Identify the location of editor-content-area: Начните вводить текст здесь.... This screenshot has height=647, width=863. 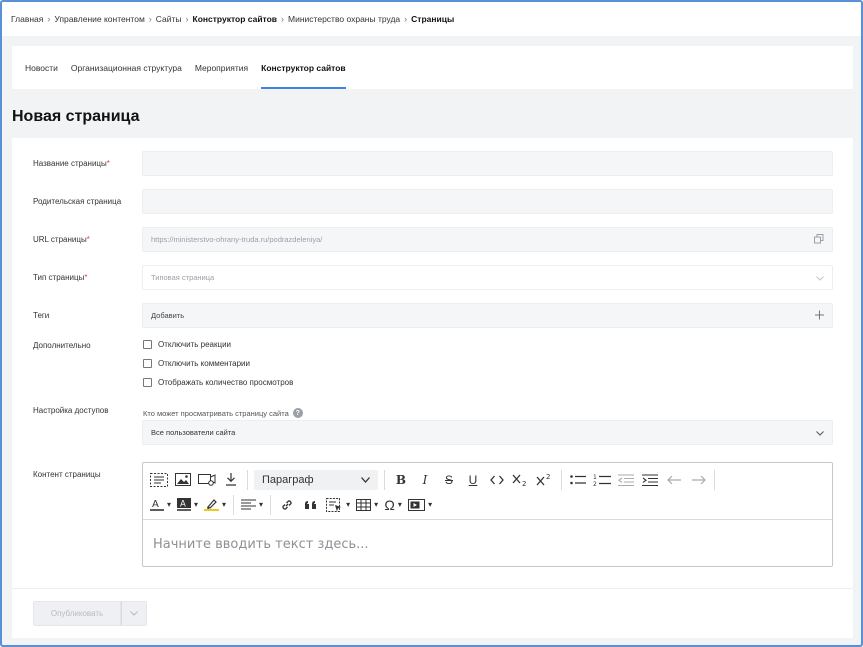
(487, 536).